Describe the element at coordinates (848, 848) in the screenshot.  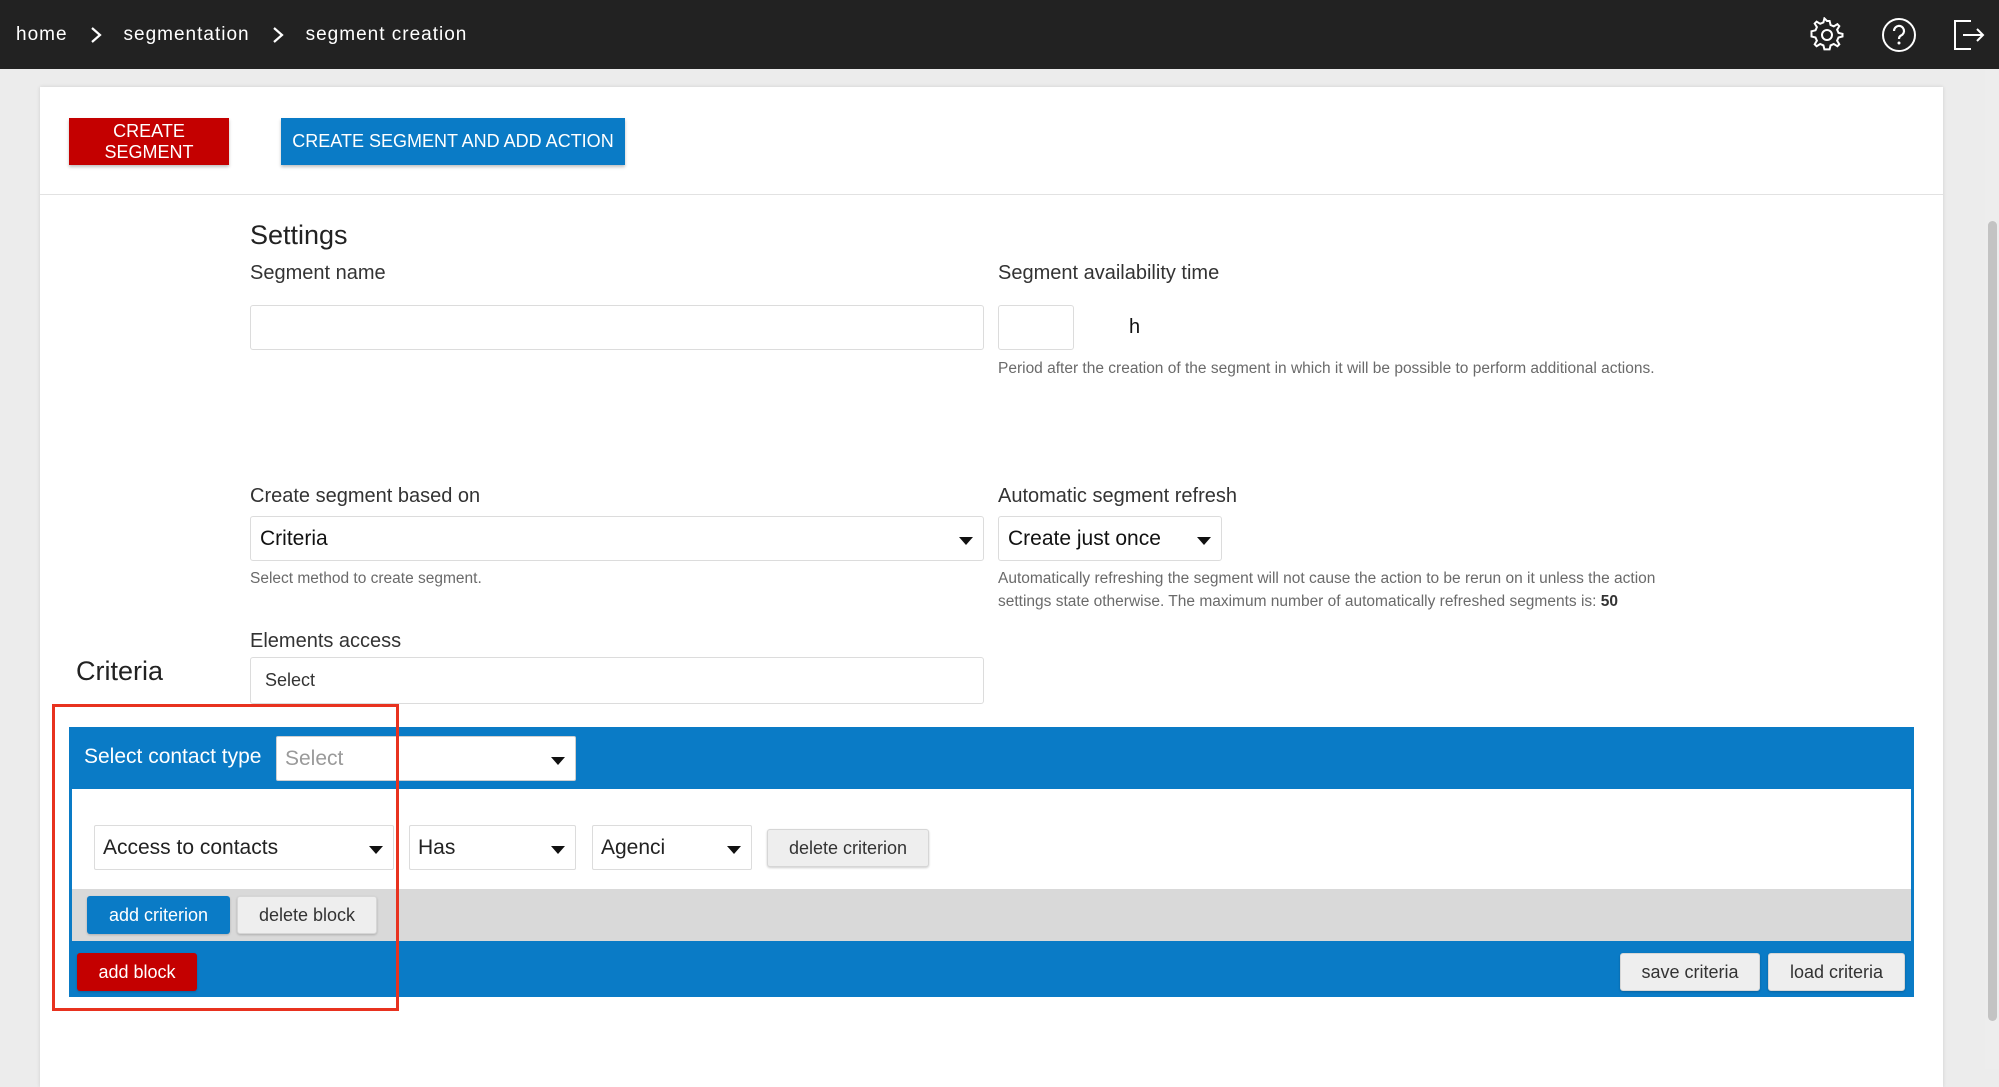
I see `delete-criterion-button: delete criterion` at that location.